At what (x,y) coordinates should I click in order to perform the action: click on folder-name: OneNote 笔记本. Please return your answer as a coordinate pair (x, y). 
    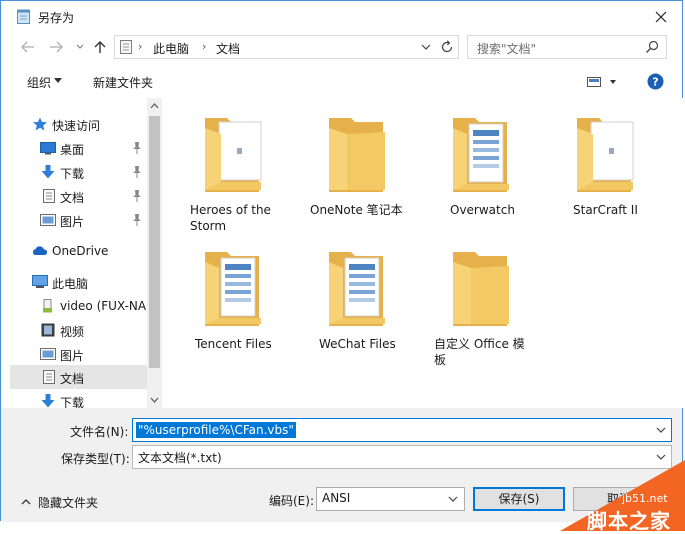
    Looking at the image, I should click on (356, 210).